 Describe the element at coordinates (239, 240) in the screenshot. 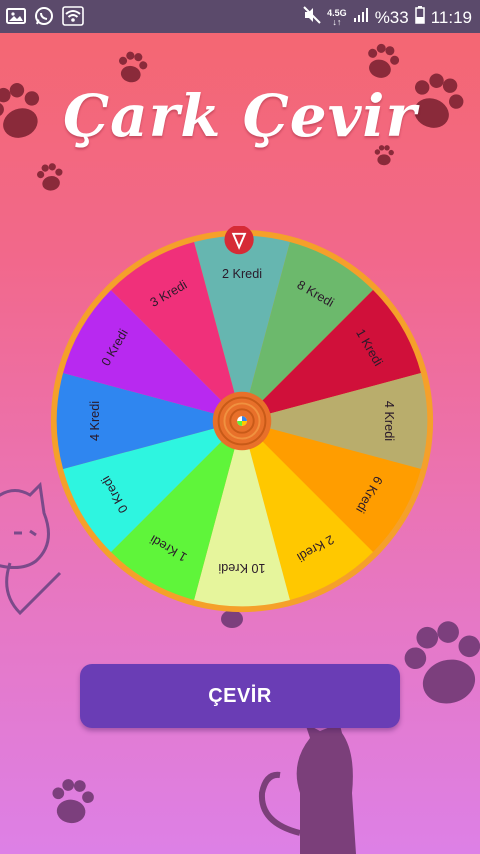

I see `pointer-icon` at that location.